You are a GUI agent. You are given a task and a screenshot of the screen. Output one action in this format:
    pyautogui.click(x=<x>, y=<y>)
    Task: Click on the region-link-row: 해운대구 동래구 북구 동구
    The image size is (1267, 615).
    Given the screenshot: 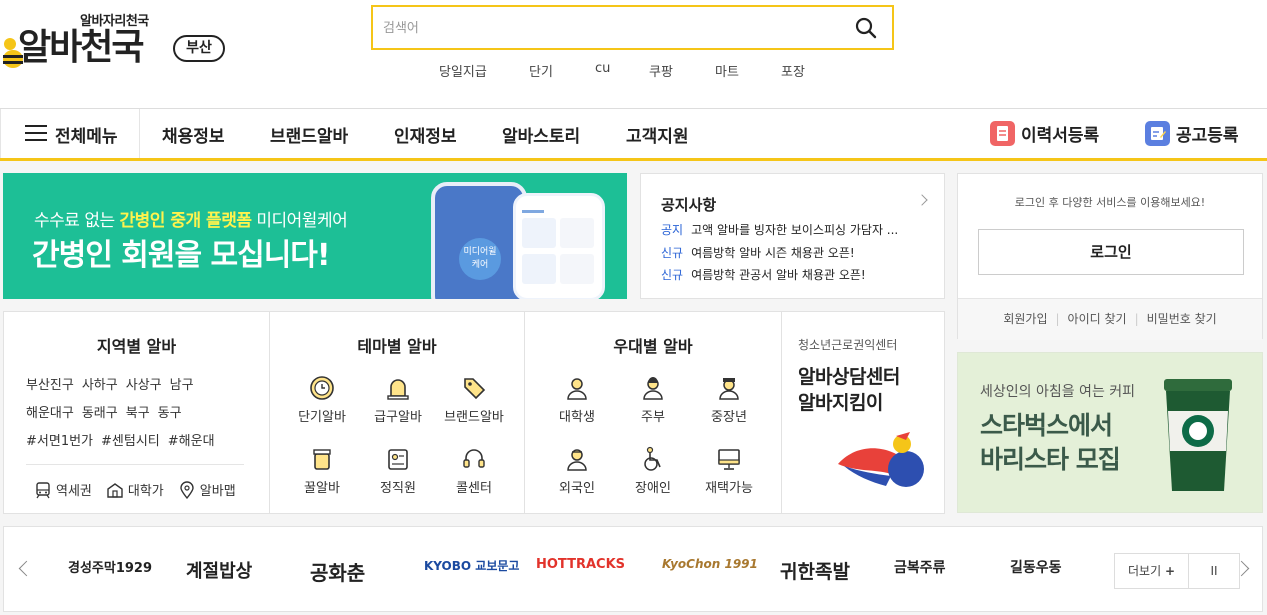 What is the action you would take?
    pyautogui.click(x=108, y=411)
    